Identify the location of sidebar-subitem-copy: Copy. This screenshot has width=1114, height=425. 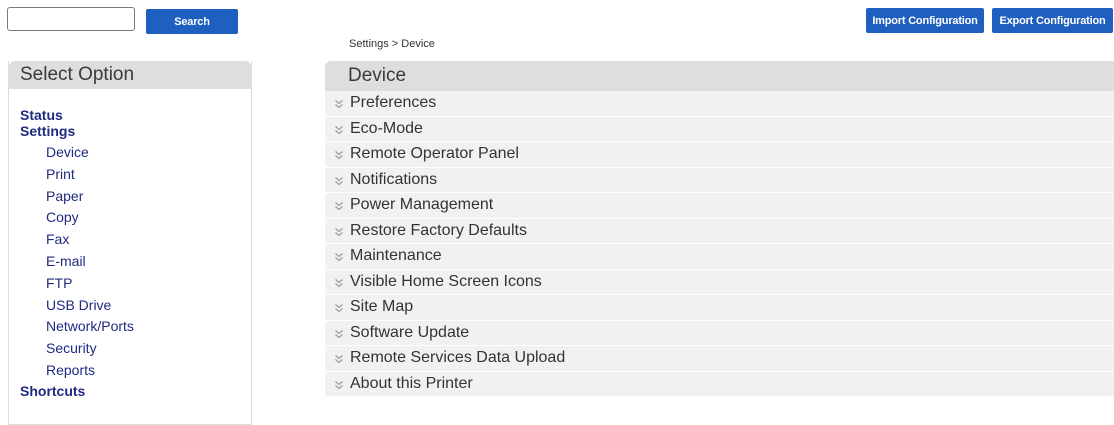
(135, 218).